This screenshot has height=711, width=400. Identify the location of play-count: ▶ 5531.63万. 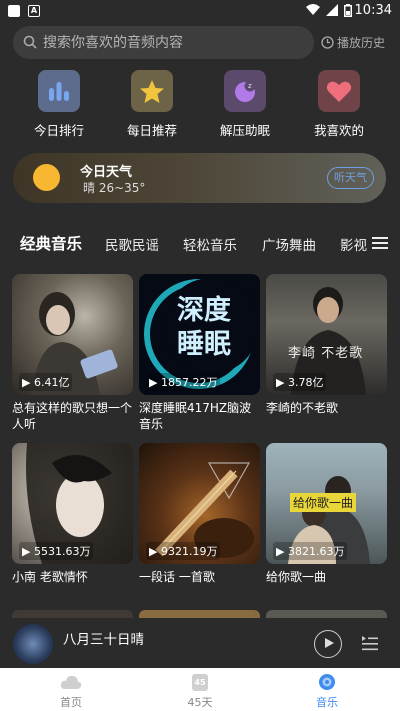
(56, 551).